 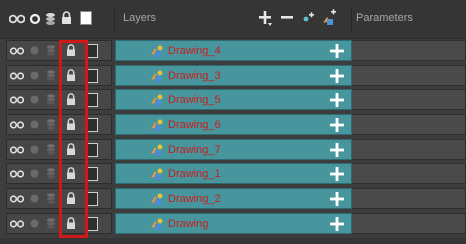 I want to click on layer-name: Drawing_5, so click(x=194, y=100).